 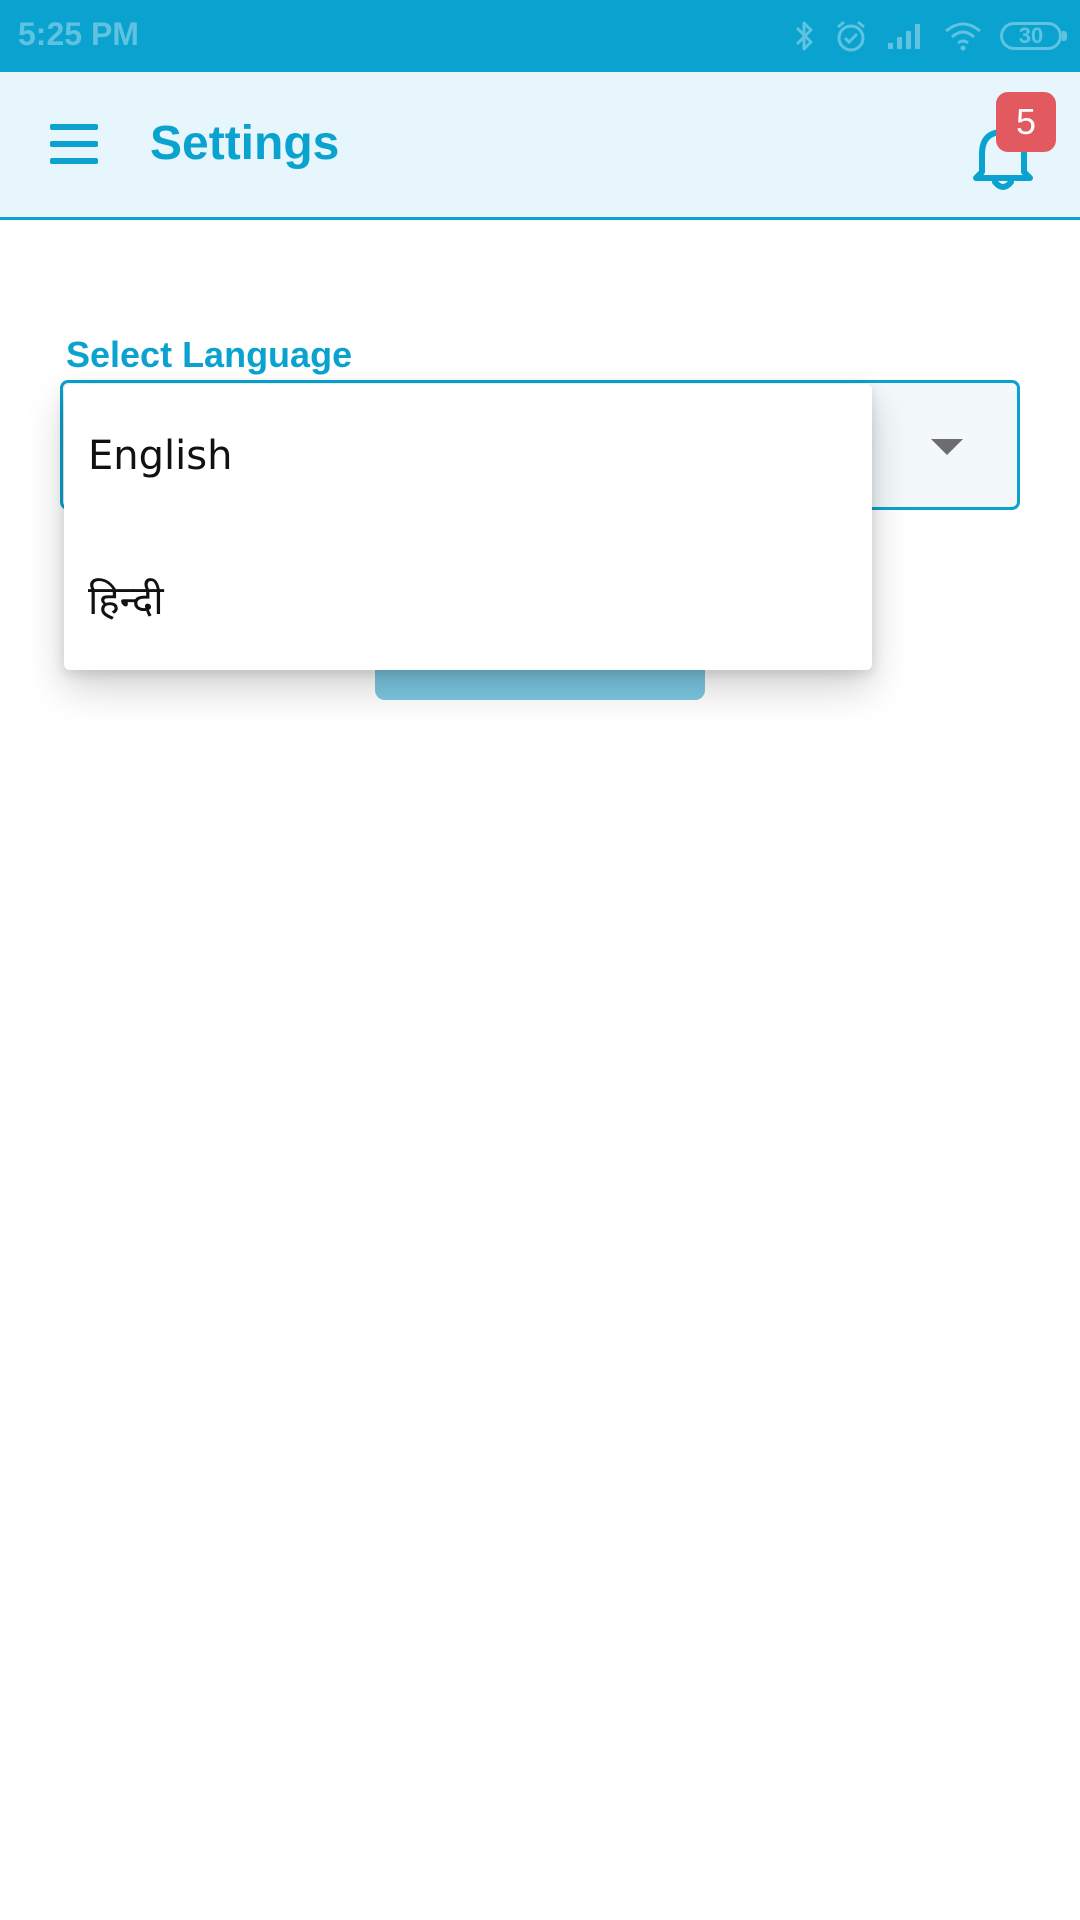 What do you see at coordinates (468, 598) in the screenshot?
I see `language-option-hindi: हिन्दी` at bounding box center [468, 598].